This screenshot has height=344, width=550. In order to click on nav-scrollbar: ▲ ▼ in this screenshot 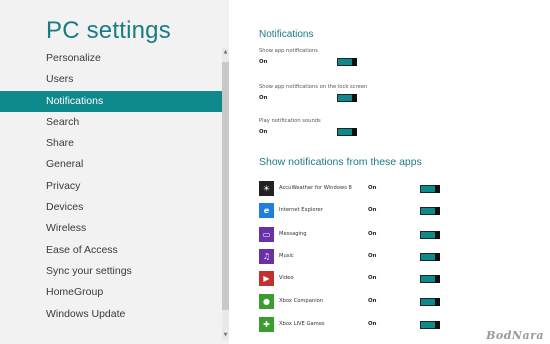, I will do `click(225, 194)`.